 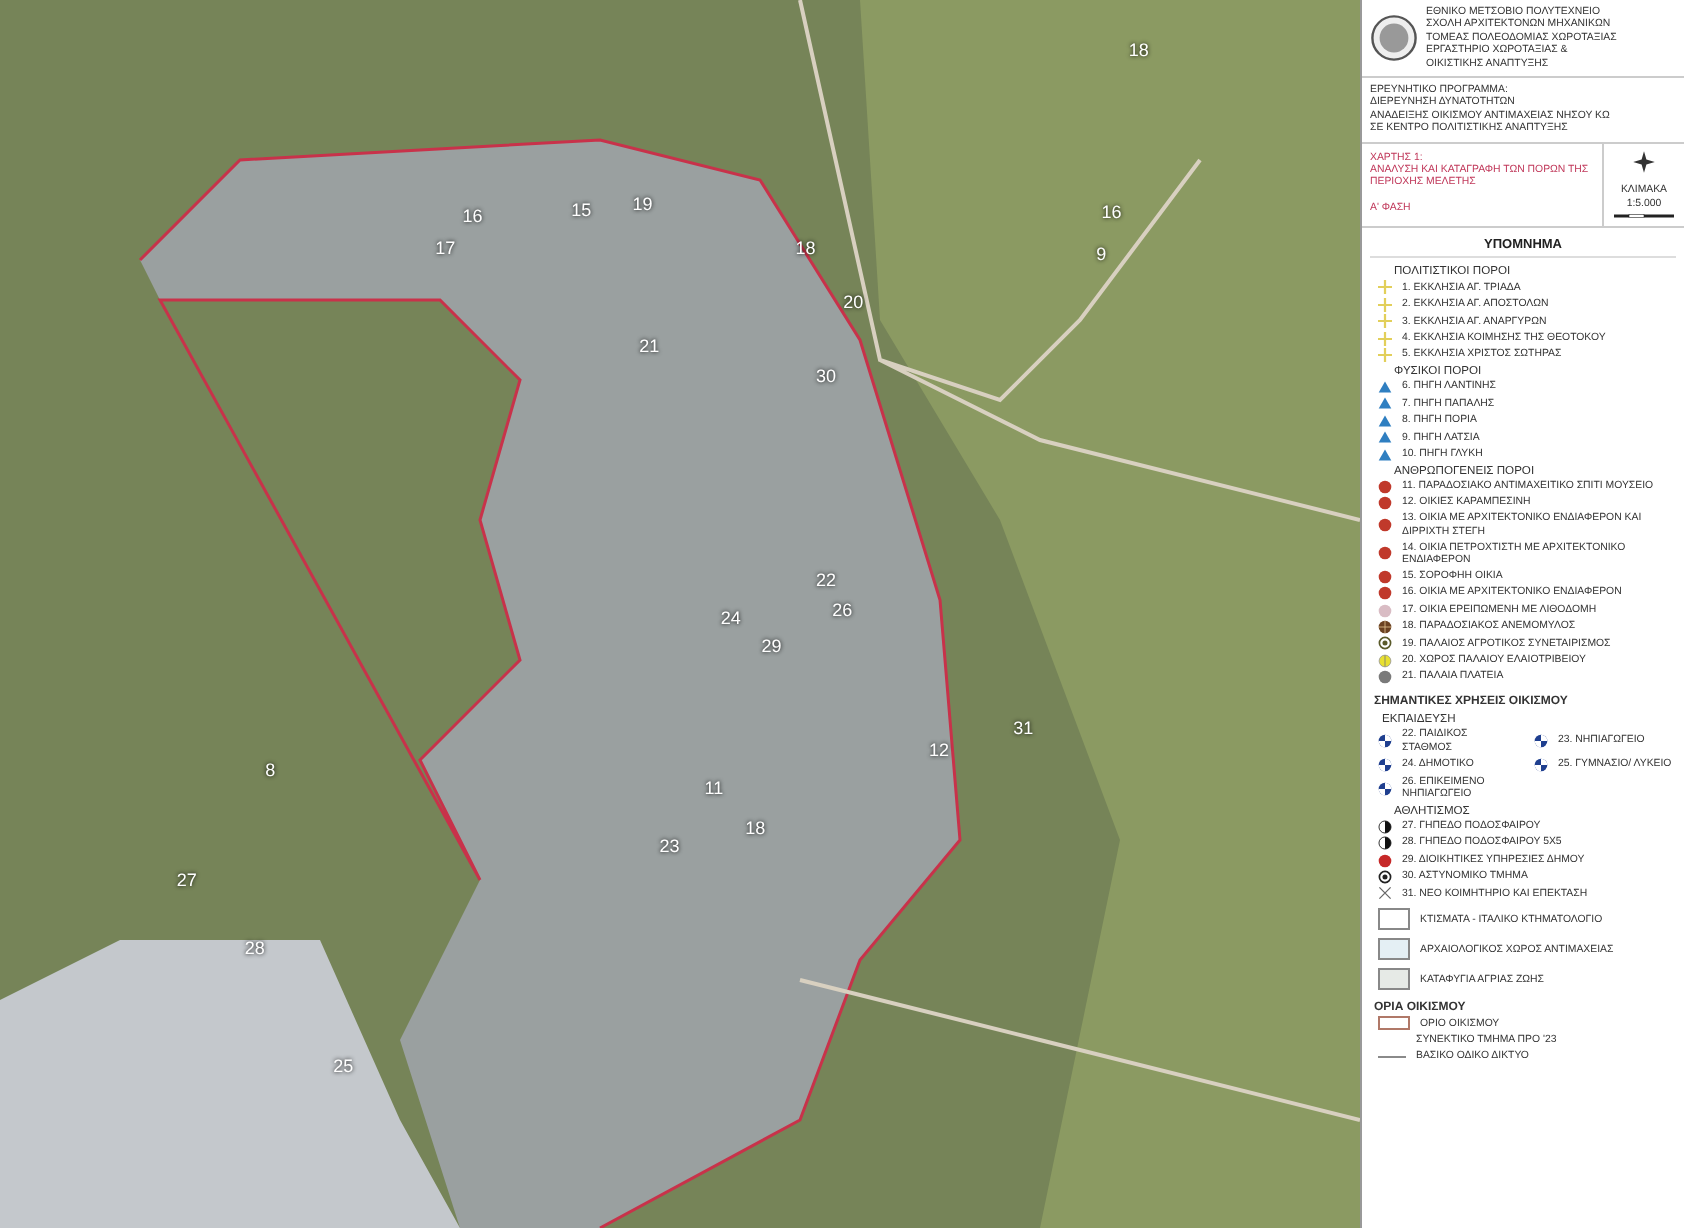 What do you see at coordinates (649, 346) in the screenshot?
I see `map-label: 21` at bounding box center [649, 346].